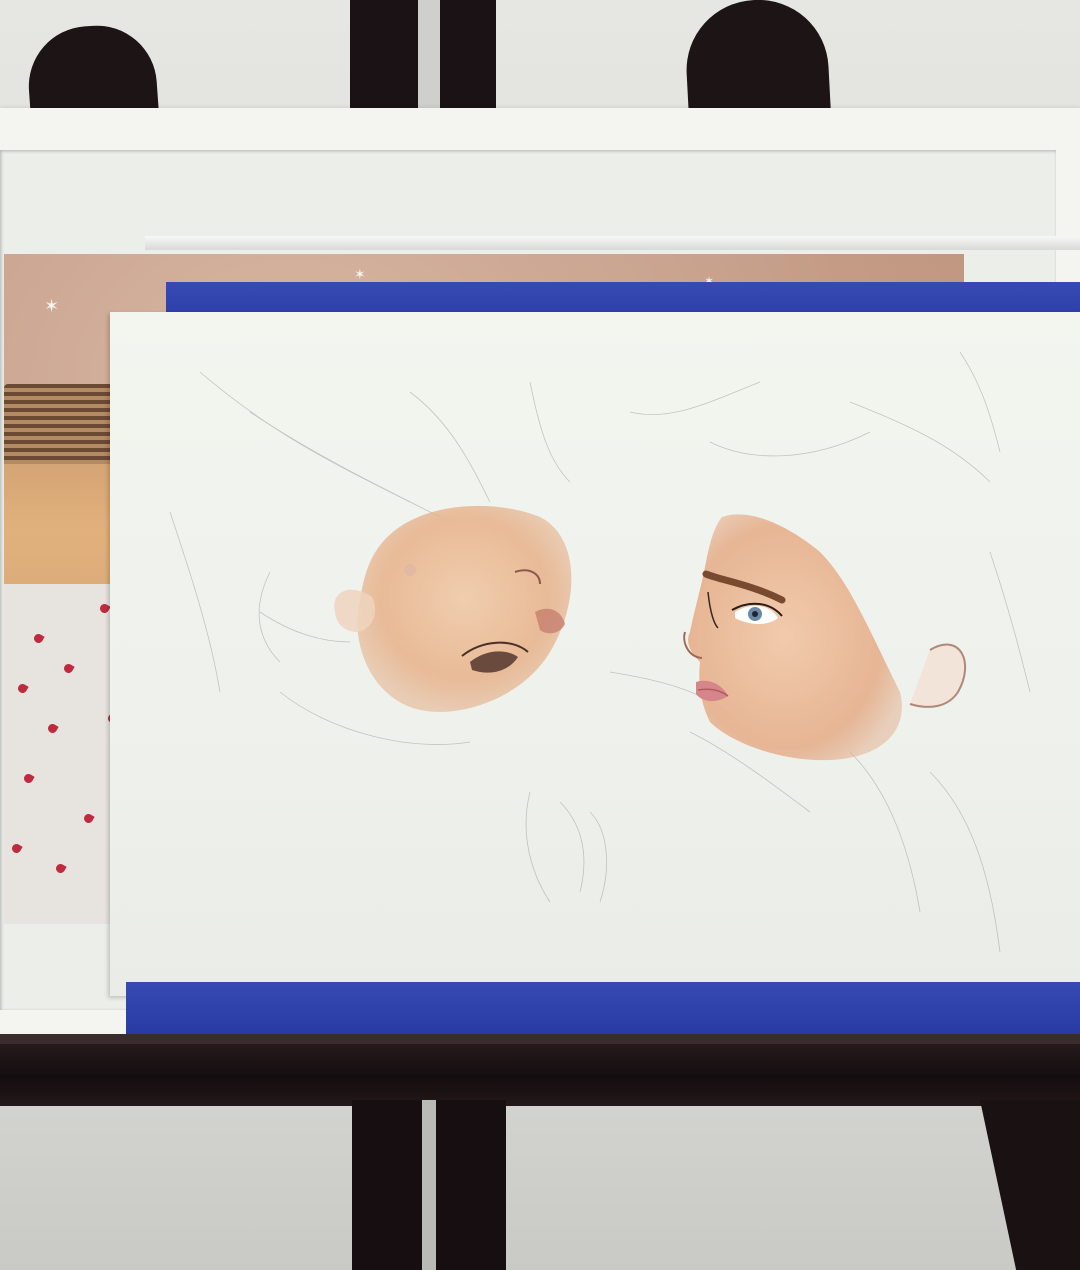 Image resolution: width=1080 pixels, height=1270 pixels. Describe the element at coordinates (825, 637) in the screenshot. I see `girl-face` at that location.